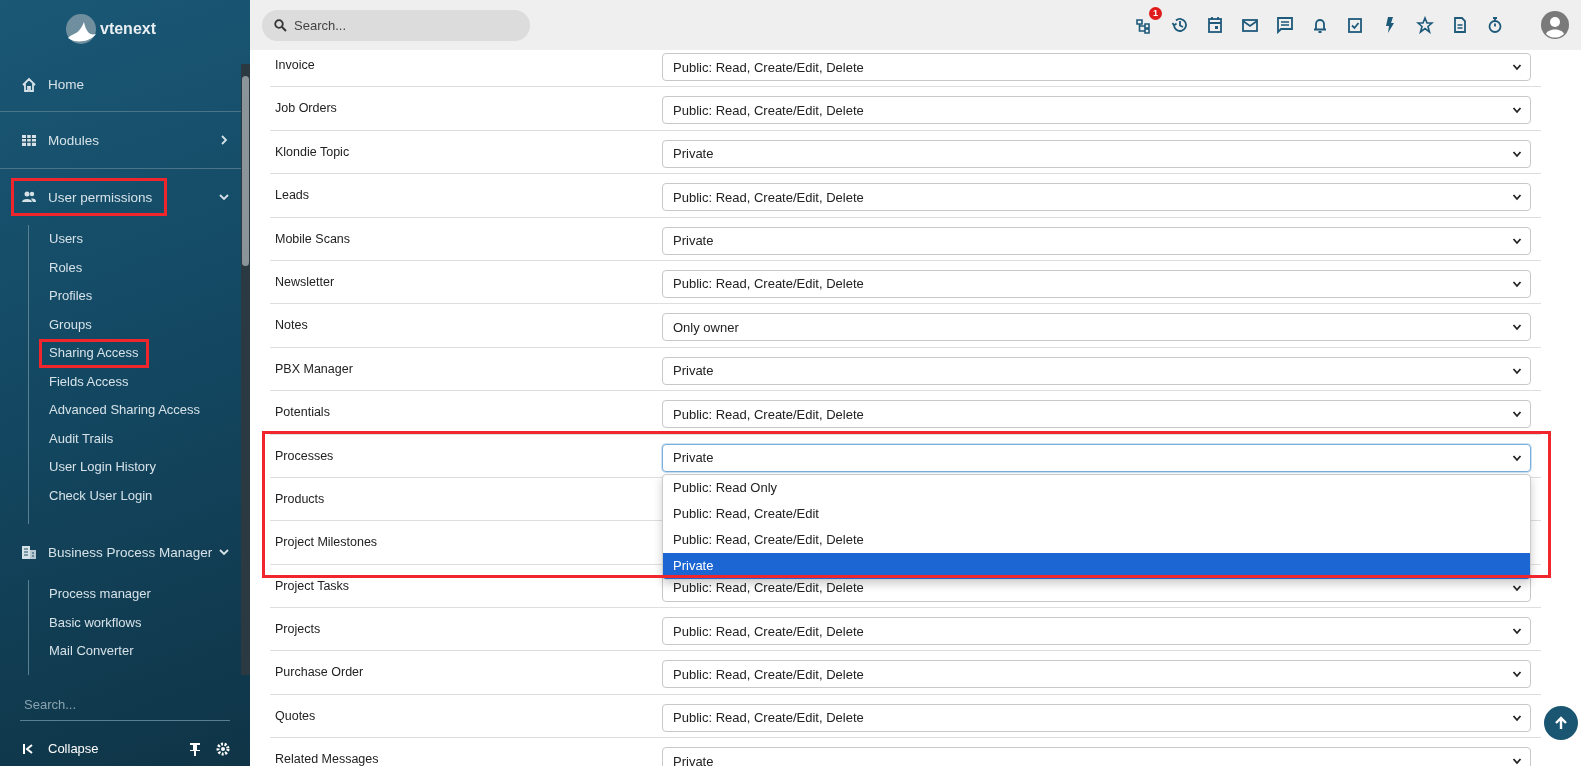 The image size is (1581, 766). I want to click on module-name: Projects, so click(298, 629).